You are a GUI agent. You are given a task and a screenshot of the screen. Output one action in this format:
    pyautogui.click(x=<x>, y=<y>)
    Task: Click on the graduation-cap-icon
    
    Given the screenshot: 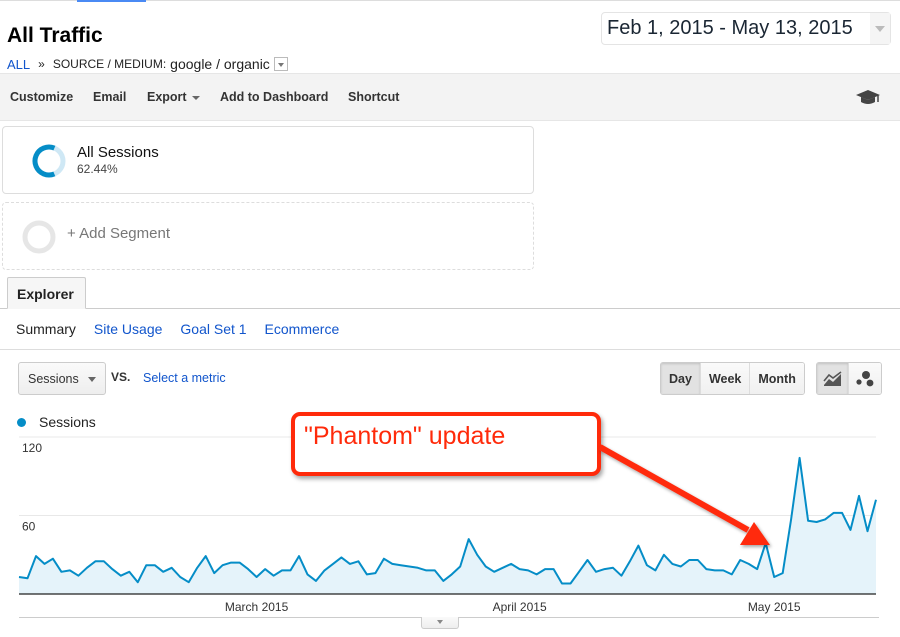 What is the action you would take?
    pyautogui.click(x=868, y=98)
    